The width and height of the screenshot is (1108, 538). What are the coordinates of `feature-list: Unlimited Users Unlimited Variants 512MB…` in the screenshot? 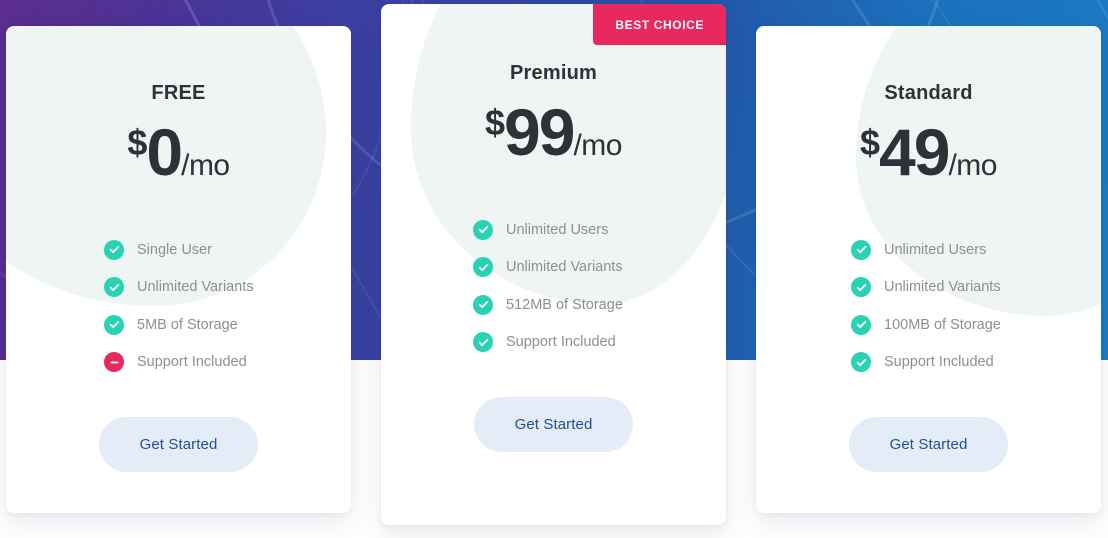 It's located at (553, 286).